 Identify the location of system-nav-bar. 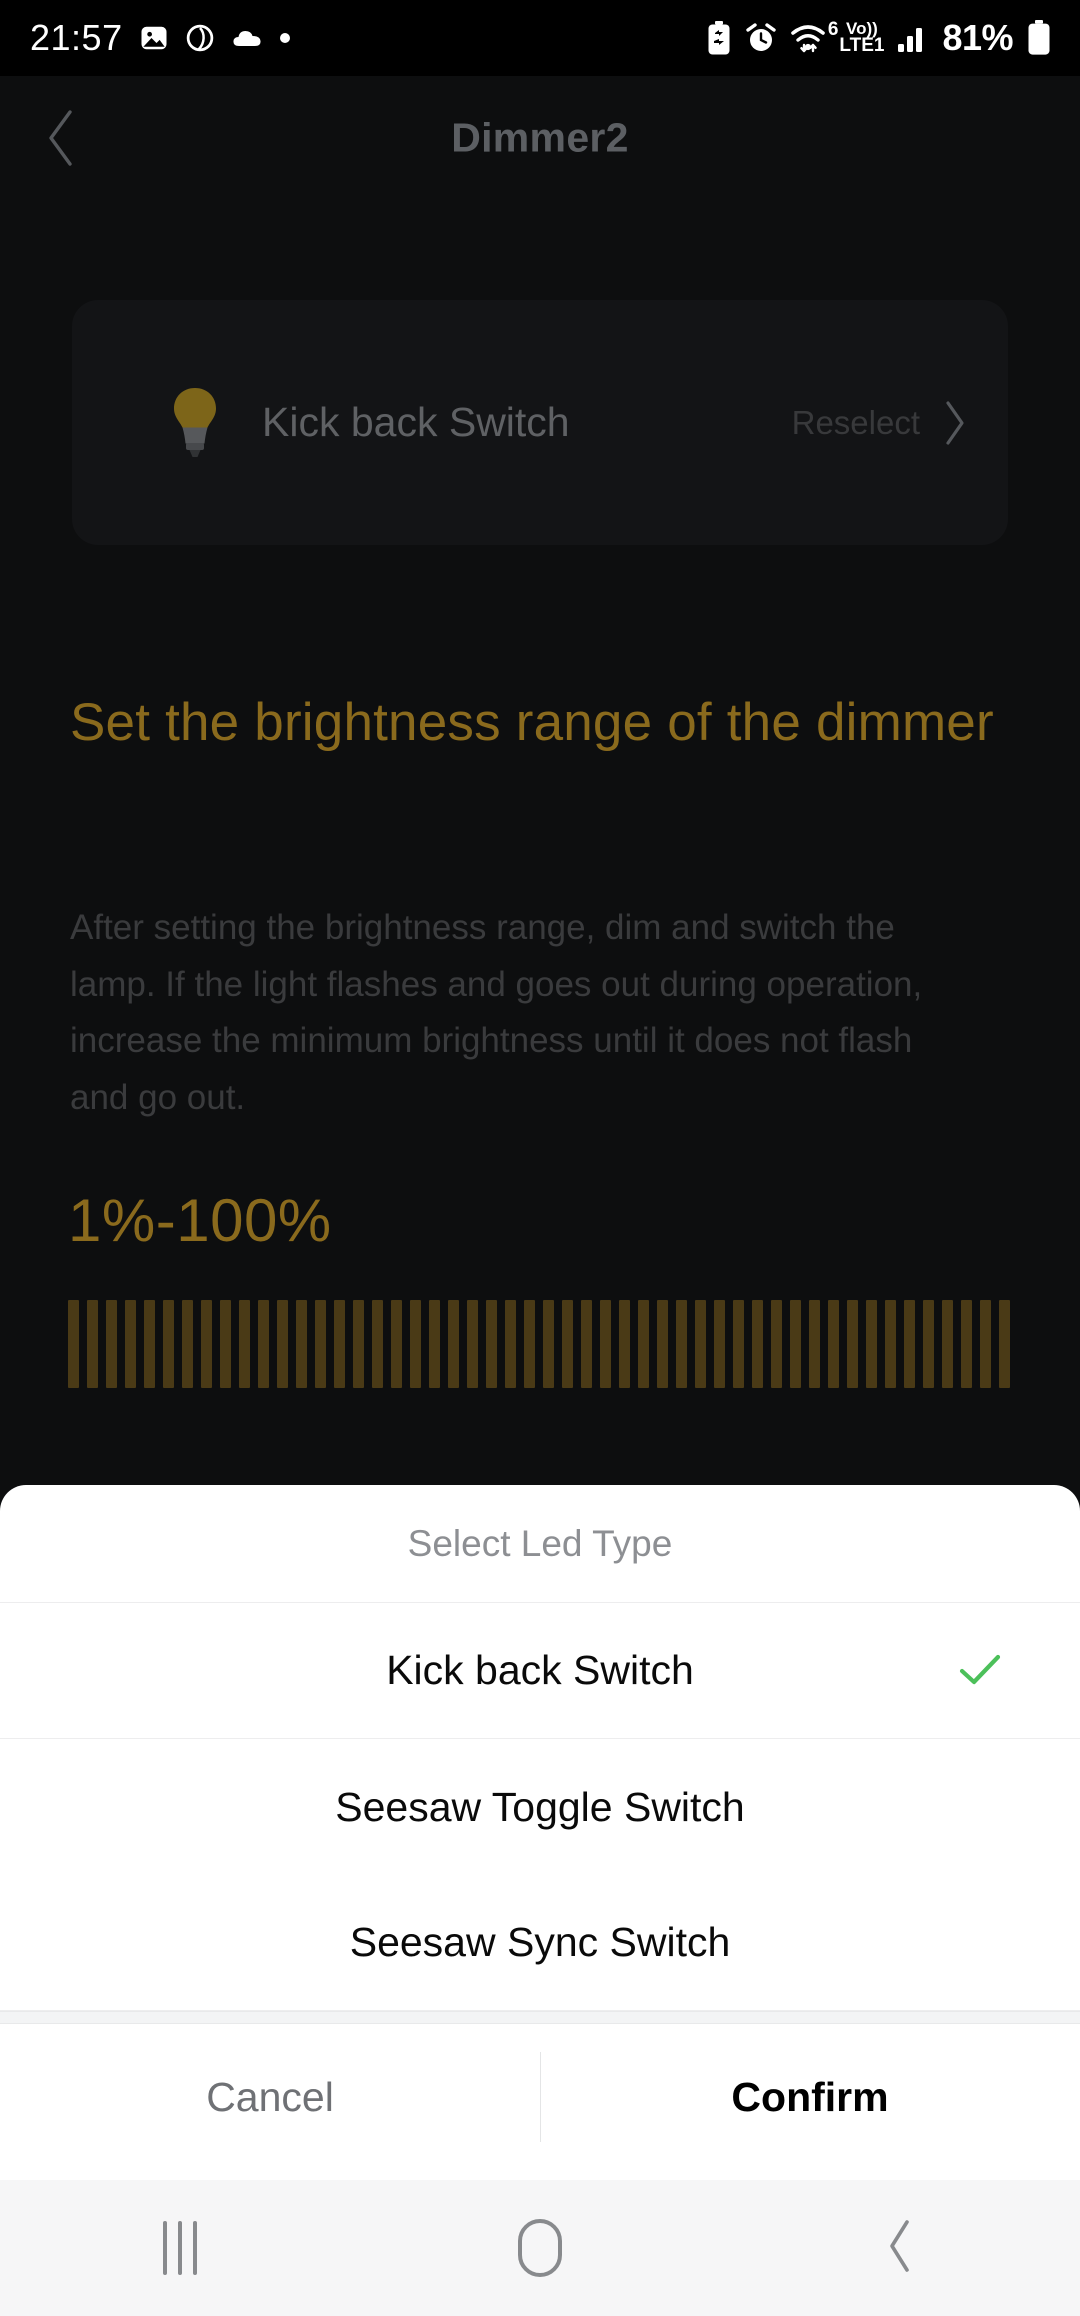
(540, 2248).